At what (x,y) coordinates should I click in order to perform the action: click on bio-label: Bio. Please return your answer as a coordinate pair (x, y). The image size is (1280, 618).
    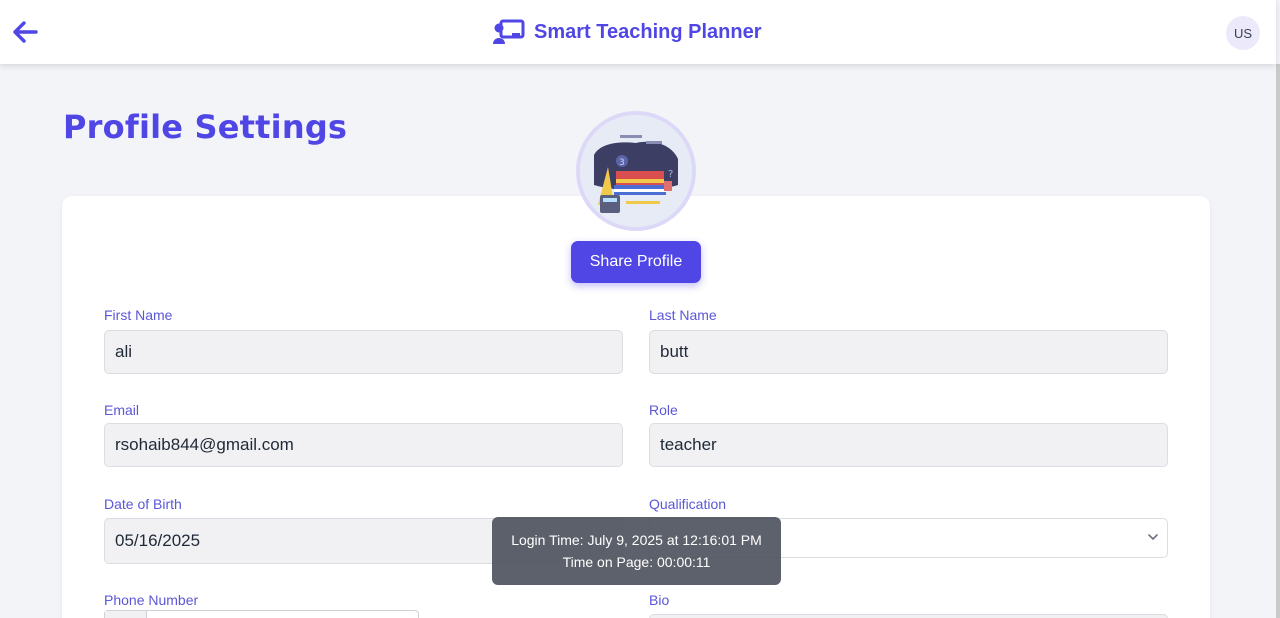
    Looking at the image, I should click on (659, 600).